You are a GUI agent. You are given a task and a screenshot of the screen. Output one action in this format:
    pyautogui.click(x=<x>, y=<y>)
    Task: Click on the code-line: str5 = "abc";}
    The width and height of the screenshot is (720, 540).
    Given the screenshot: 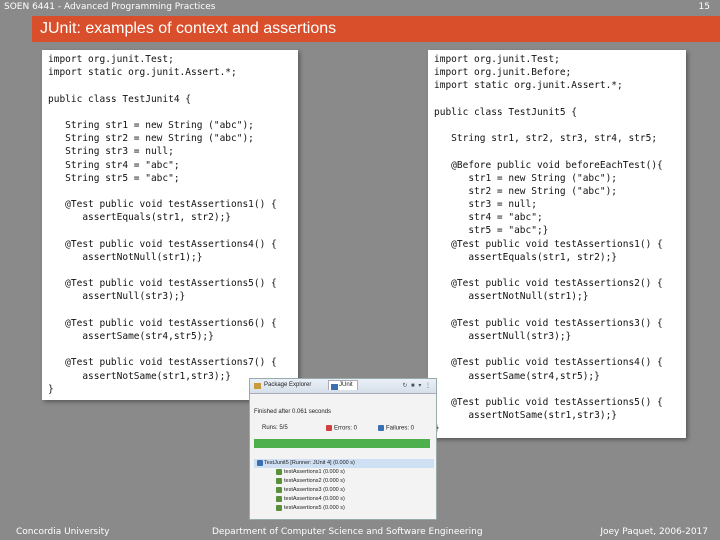 What is the action you would take?
    pyautogui.click(x=491, y=231)
    